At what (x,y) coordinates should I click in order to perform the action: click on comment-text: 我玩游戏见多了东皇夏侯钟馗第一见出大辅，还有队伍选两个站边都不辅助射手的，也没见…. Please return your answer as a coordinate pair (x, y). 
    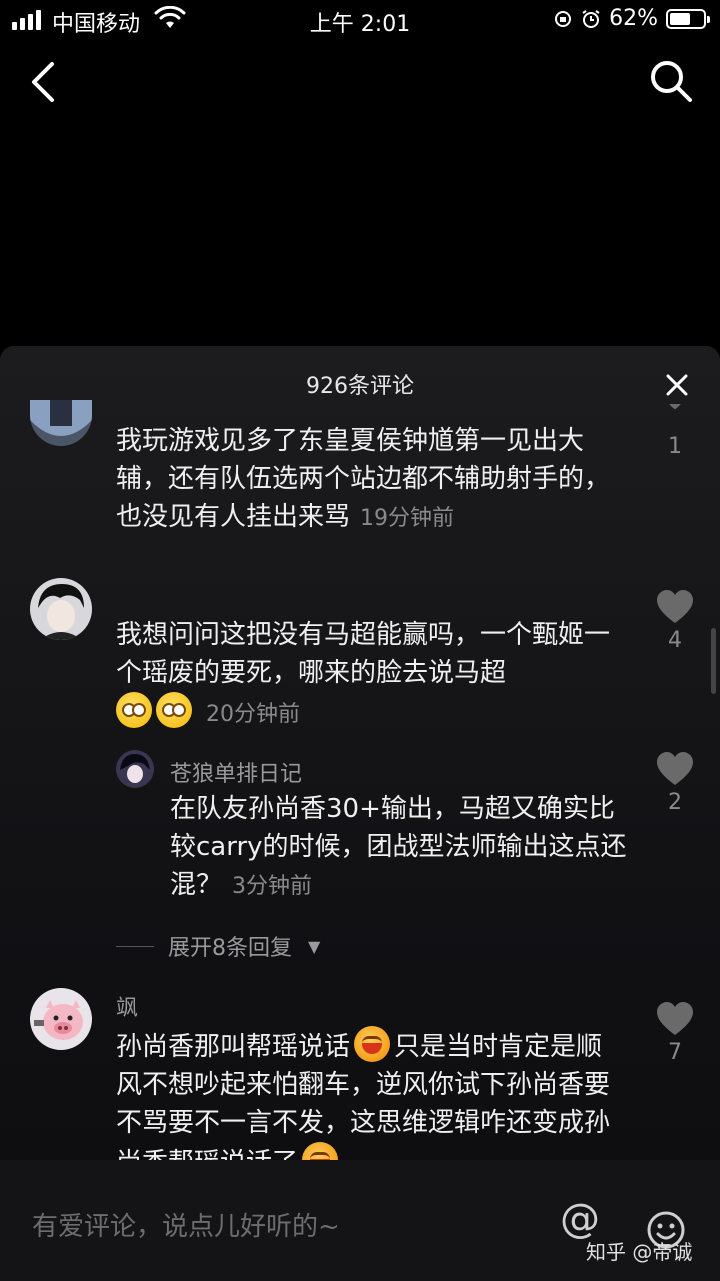
    Looking at the image, I should click on (363, 479).